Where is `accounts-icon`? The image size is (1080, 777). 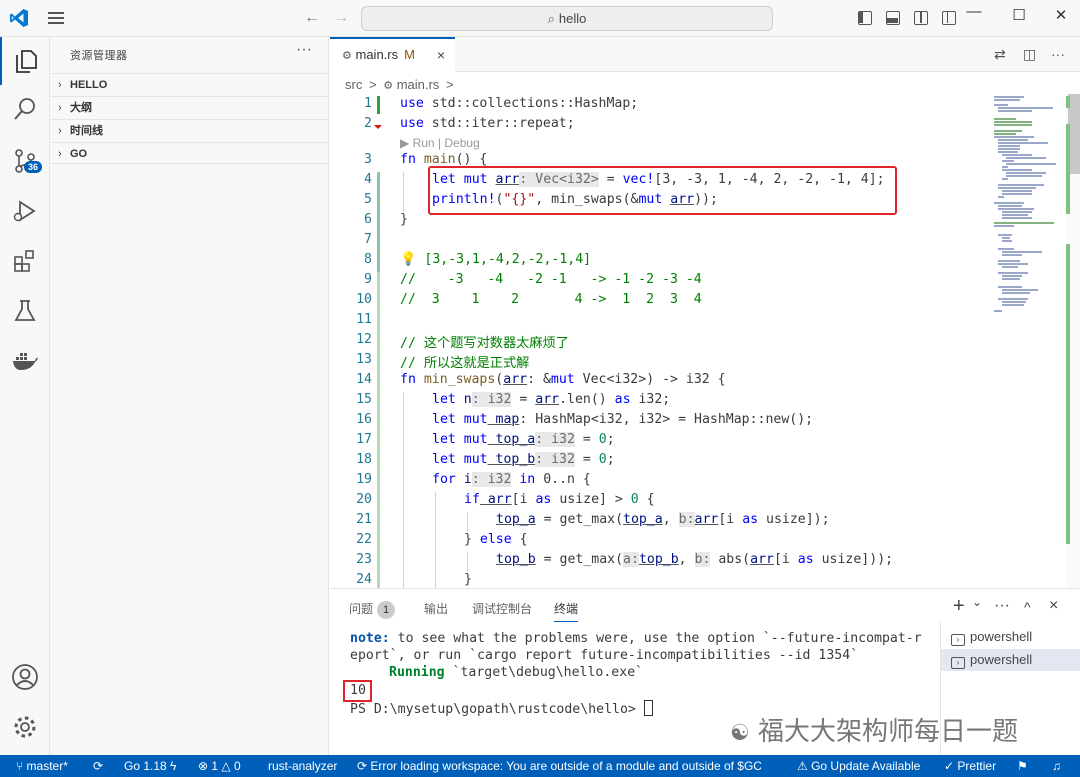 accounts-icon is located at coordinates (25, 677).